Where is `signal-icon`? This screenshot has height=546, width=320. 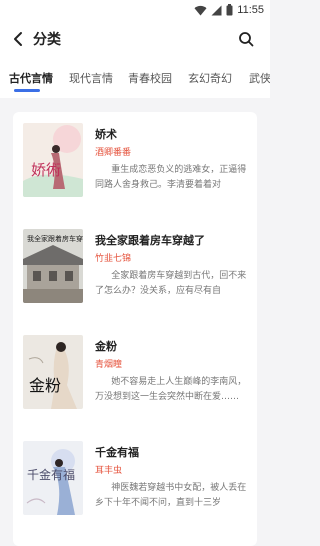 signal-icon is located at coordinates (216, 10).